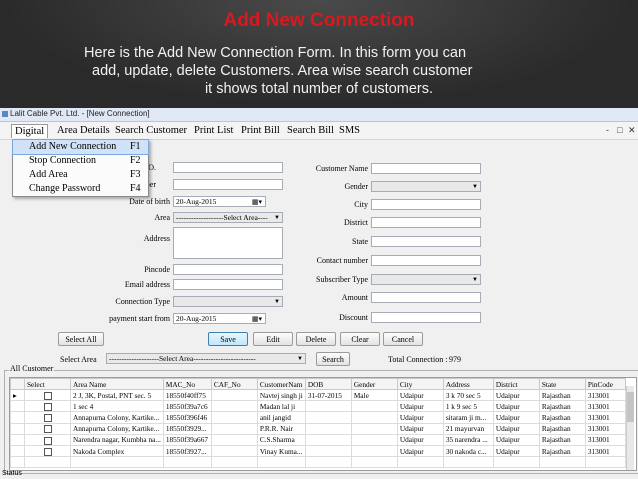 The height and width of the screenshot is (479, 638). What do you see at coordinates (228, 167) in the screenshot?
I see `id-no-input` at bounding box center [228, 167].